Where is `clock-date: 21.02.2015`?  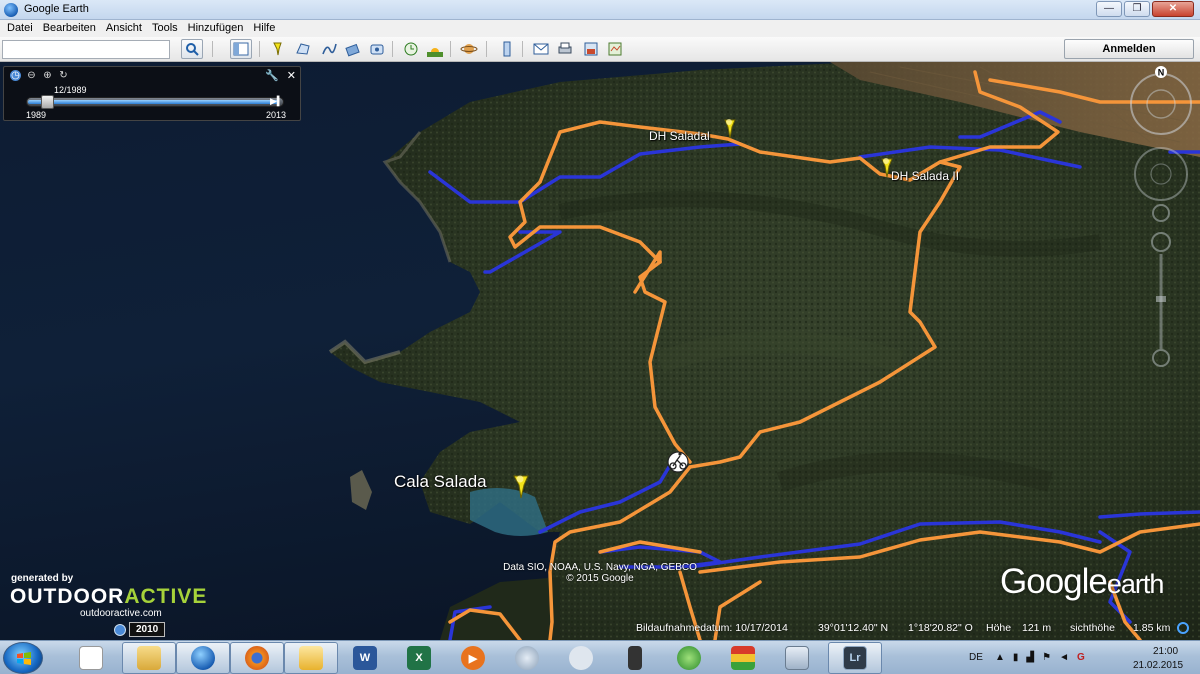 clock-date: 21.02.2015 is located at coordinates (1158, 665).